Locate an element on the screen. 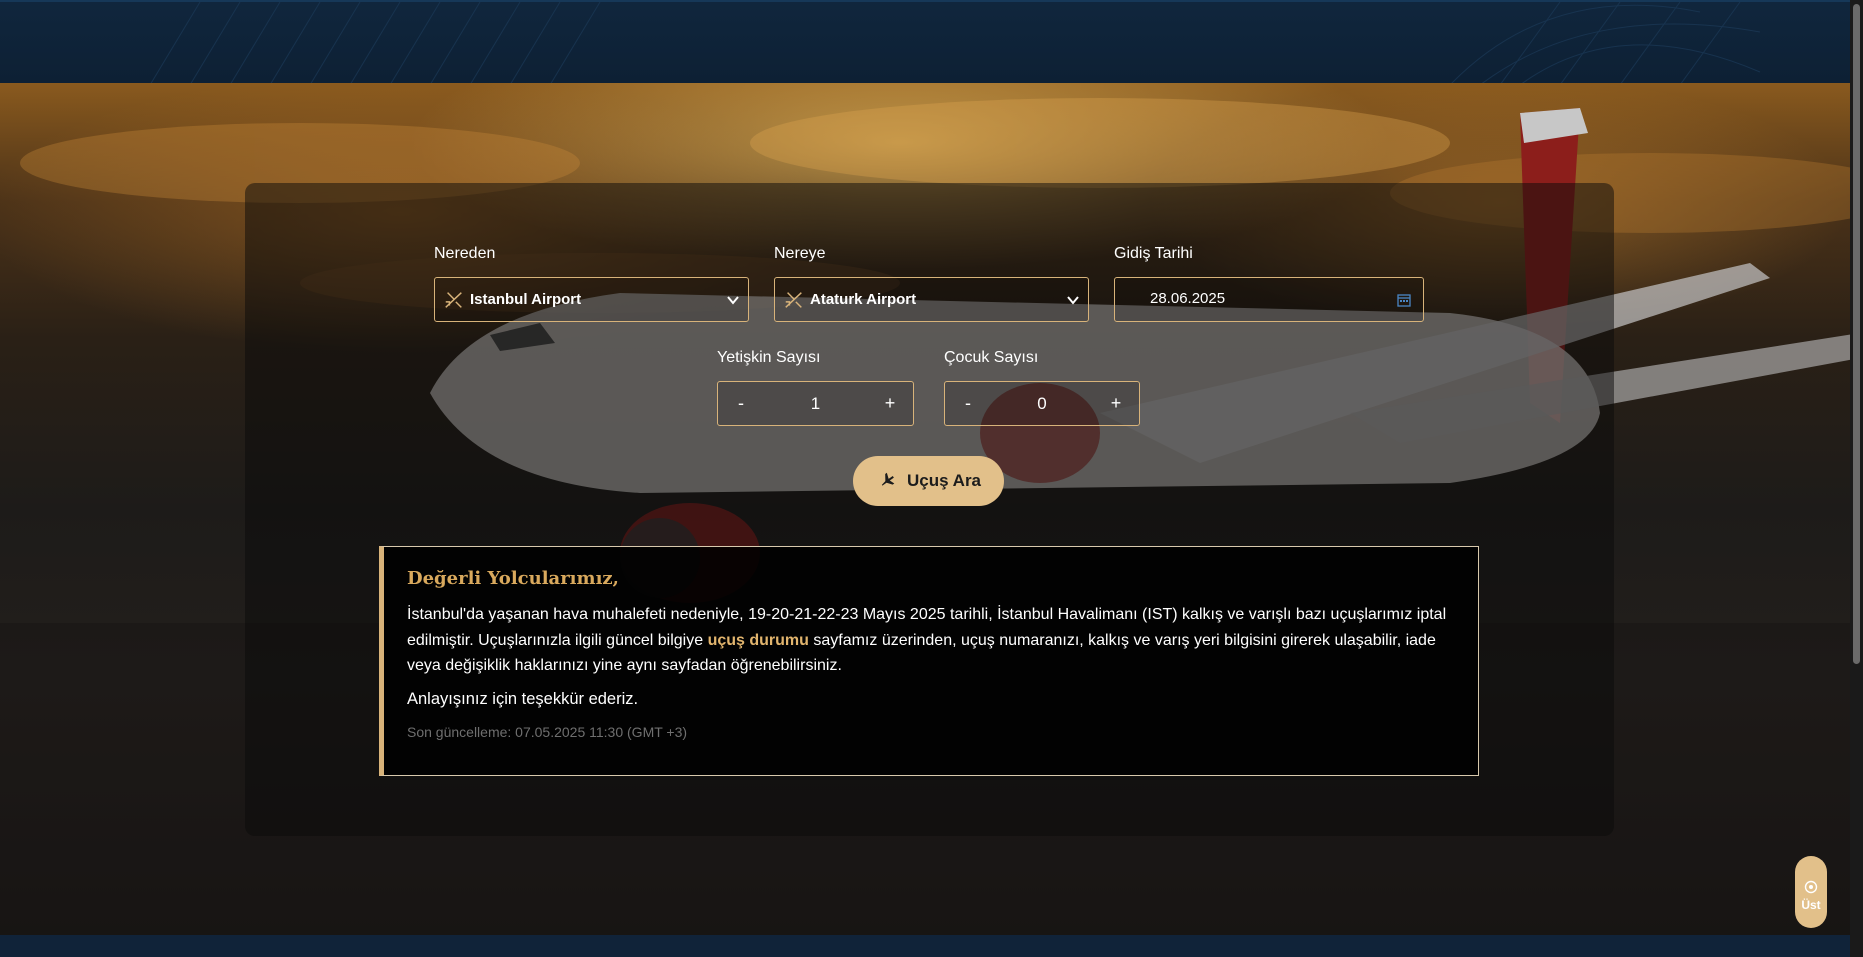  adults-minus-button: - is located at coordinates (741, 403).